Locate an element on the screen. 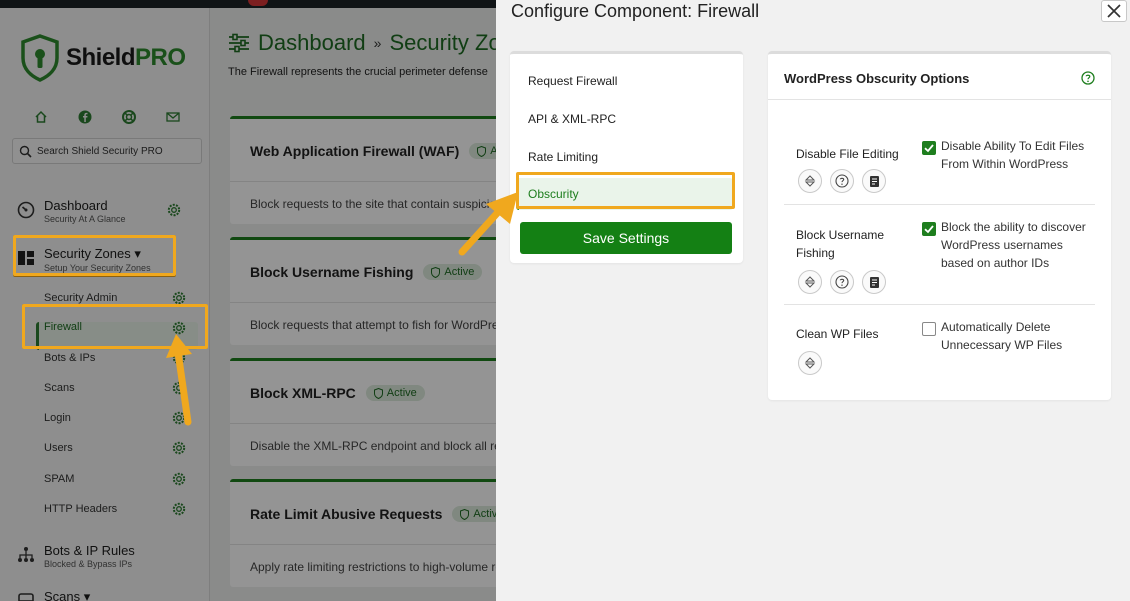 The width and height of the screenshot is (1130, 601). obscurity-callout-arrow-icon is located at coordinates (488, 224).